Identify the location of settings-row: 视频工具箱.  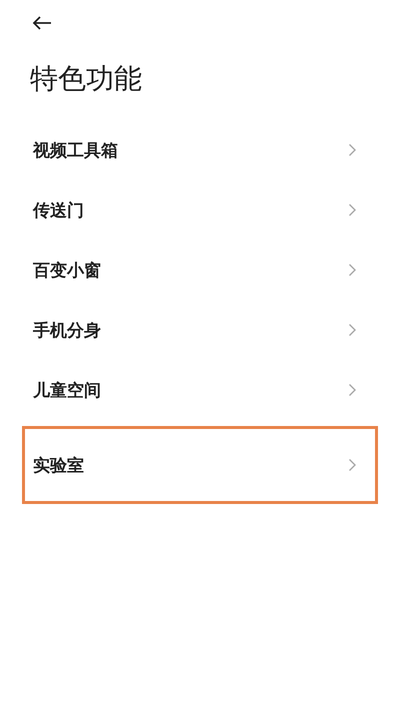
(200, 150).